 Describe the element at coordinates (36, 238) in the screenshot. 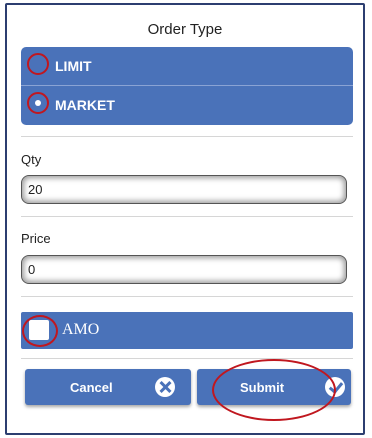

I see `price-label: Price` at that location.